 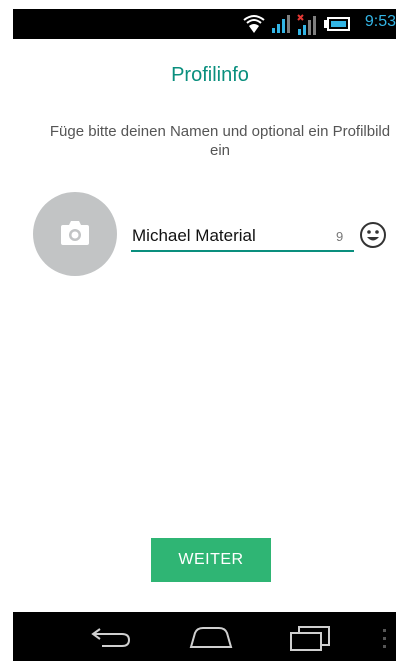 I want to click on signal-icon, so click(x=281, y=26).